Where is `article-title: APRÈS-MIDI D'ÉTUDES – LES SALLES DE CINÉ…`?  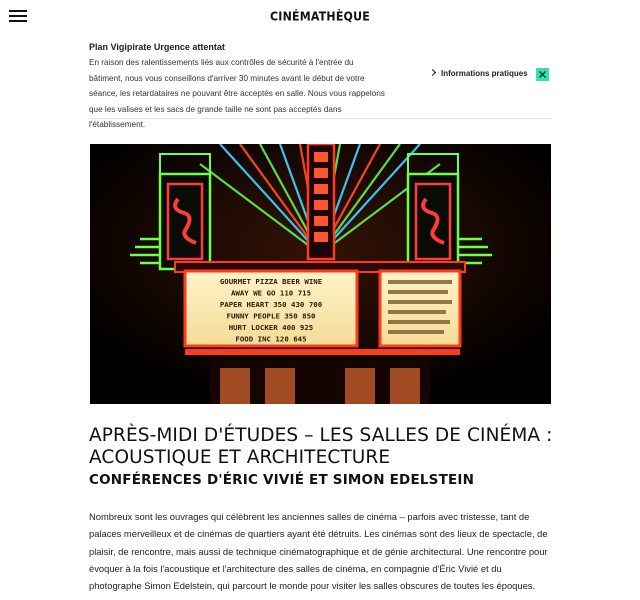
article-title: APRÈS-MIDI D'ÉTUDES – LES SALLES DE CINÉ… is located at coordinates (321, 446).